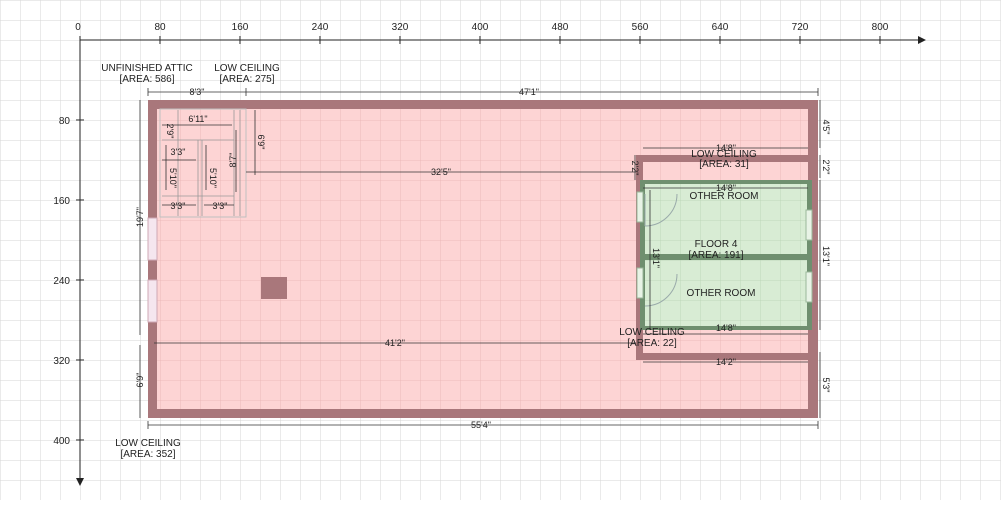  I want to click on dimension-label: 8'7", so click(233, 160).